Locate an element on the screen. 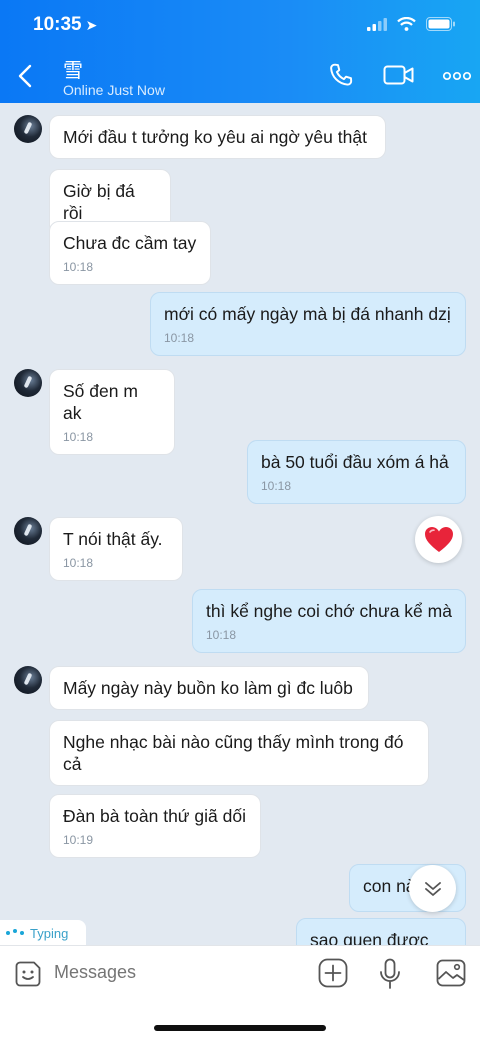  more-icon is located at coordinates (457, 76).